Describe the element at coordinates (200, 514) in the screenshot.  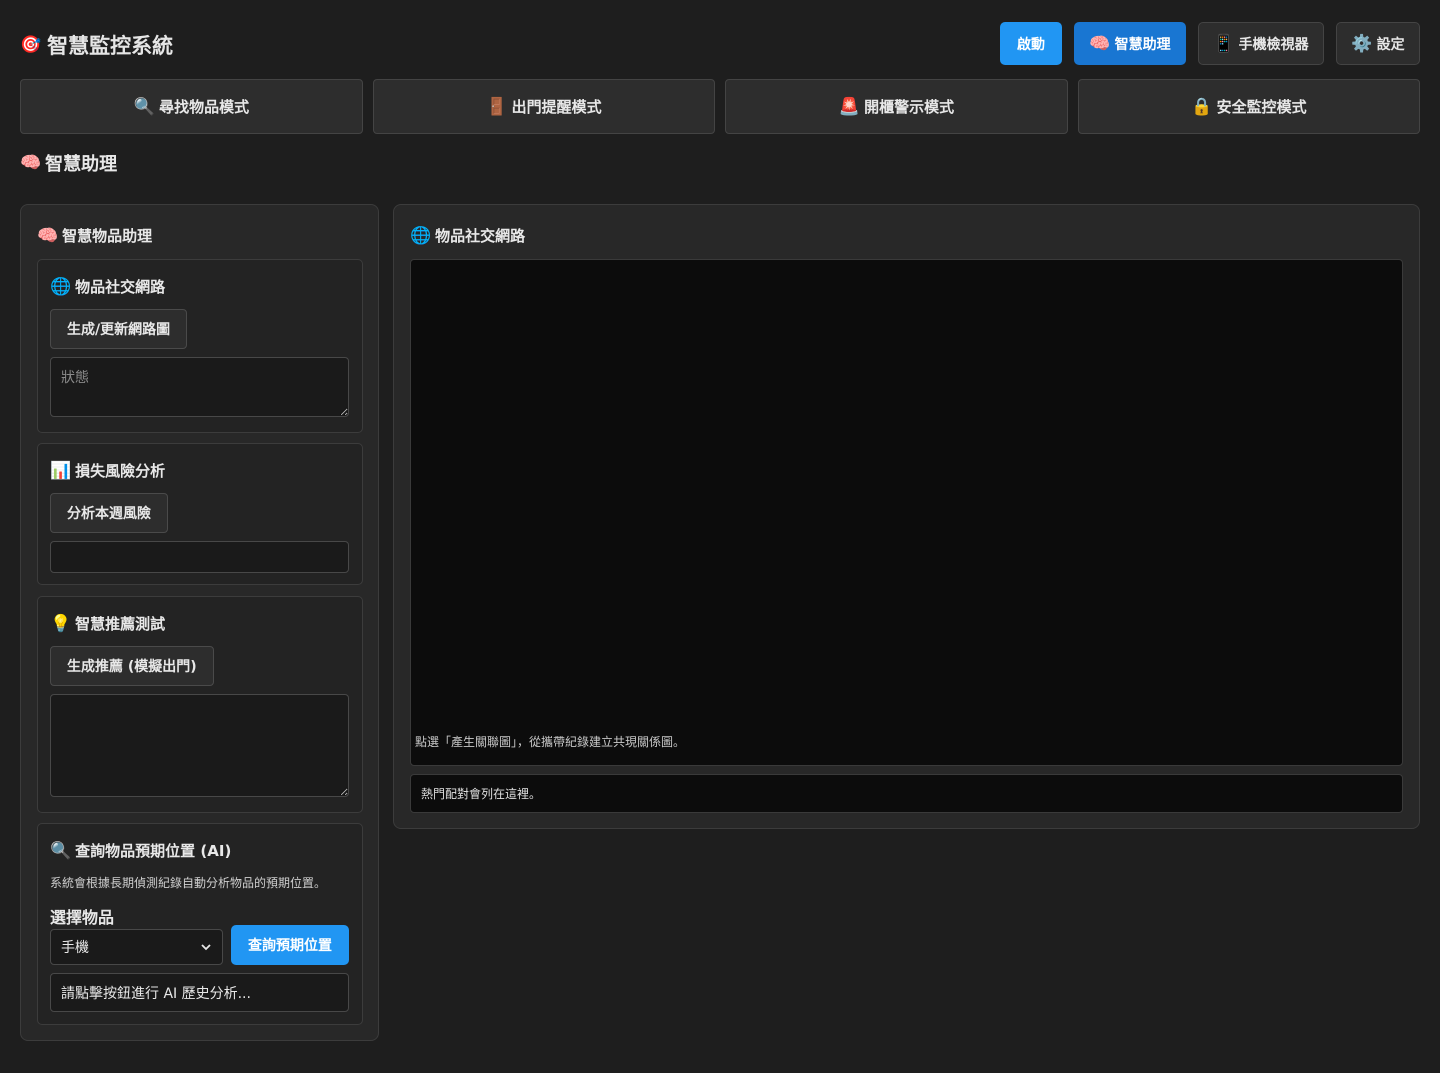
I see `loss-risk-card: 📊 損失風險分析 分析本週風險` at that location.